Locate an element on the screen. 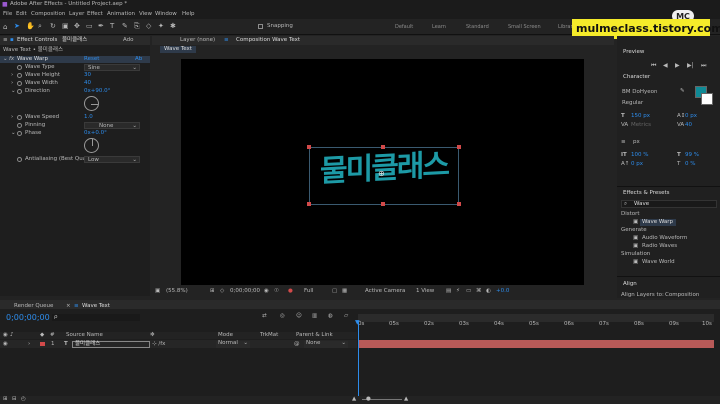 The image size is (720, 404). timeline-search-input: ρ is located at coordinates (96, 317).